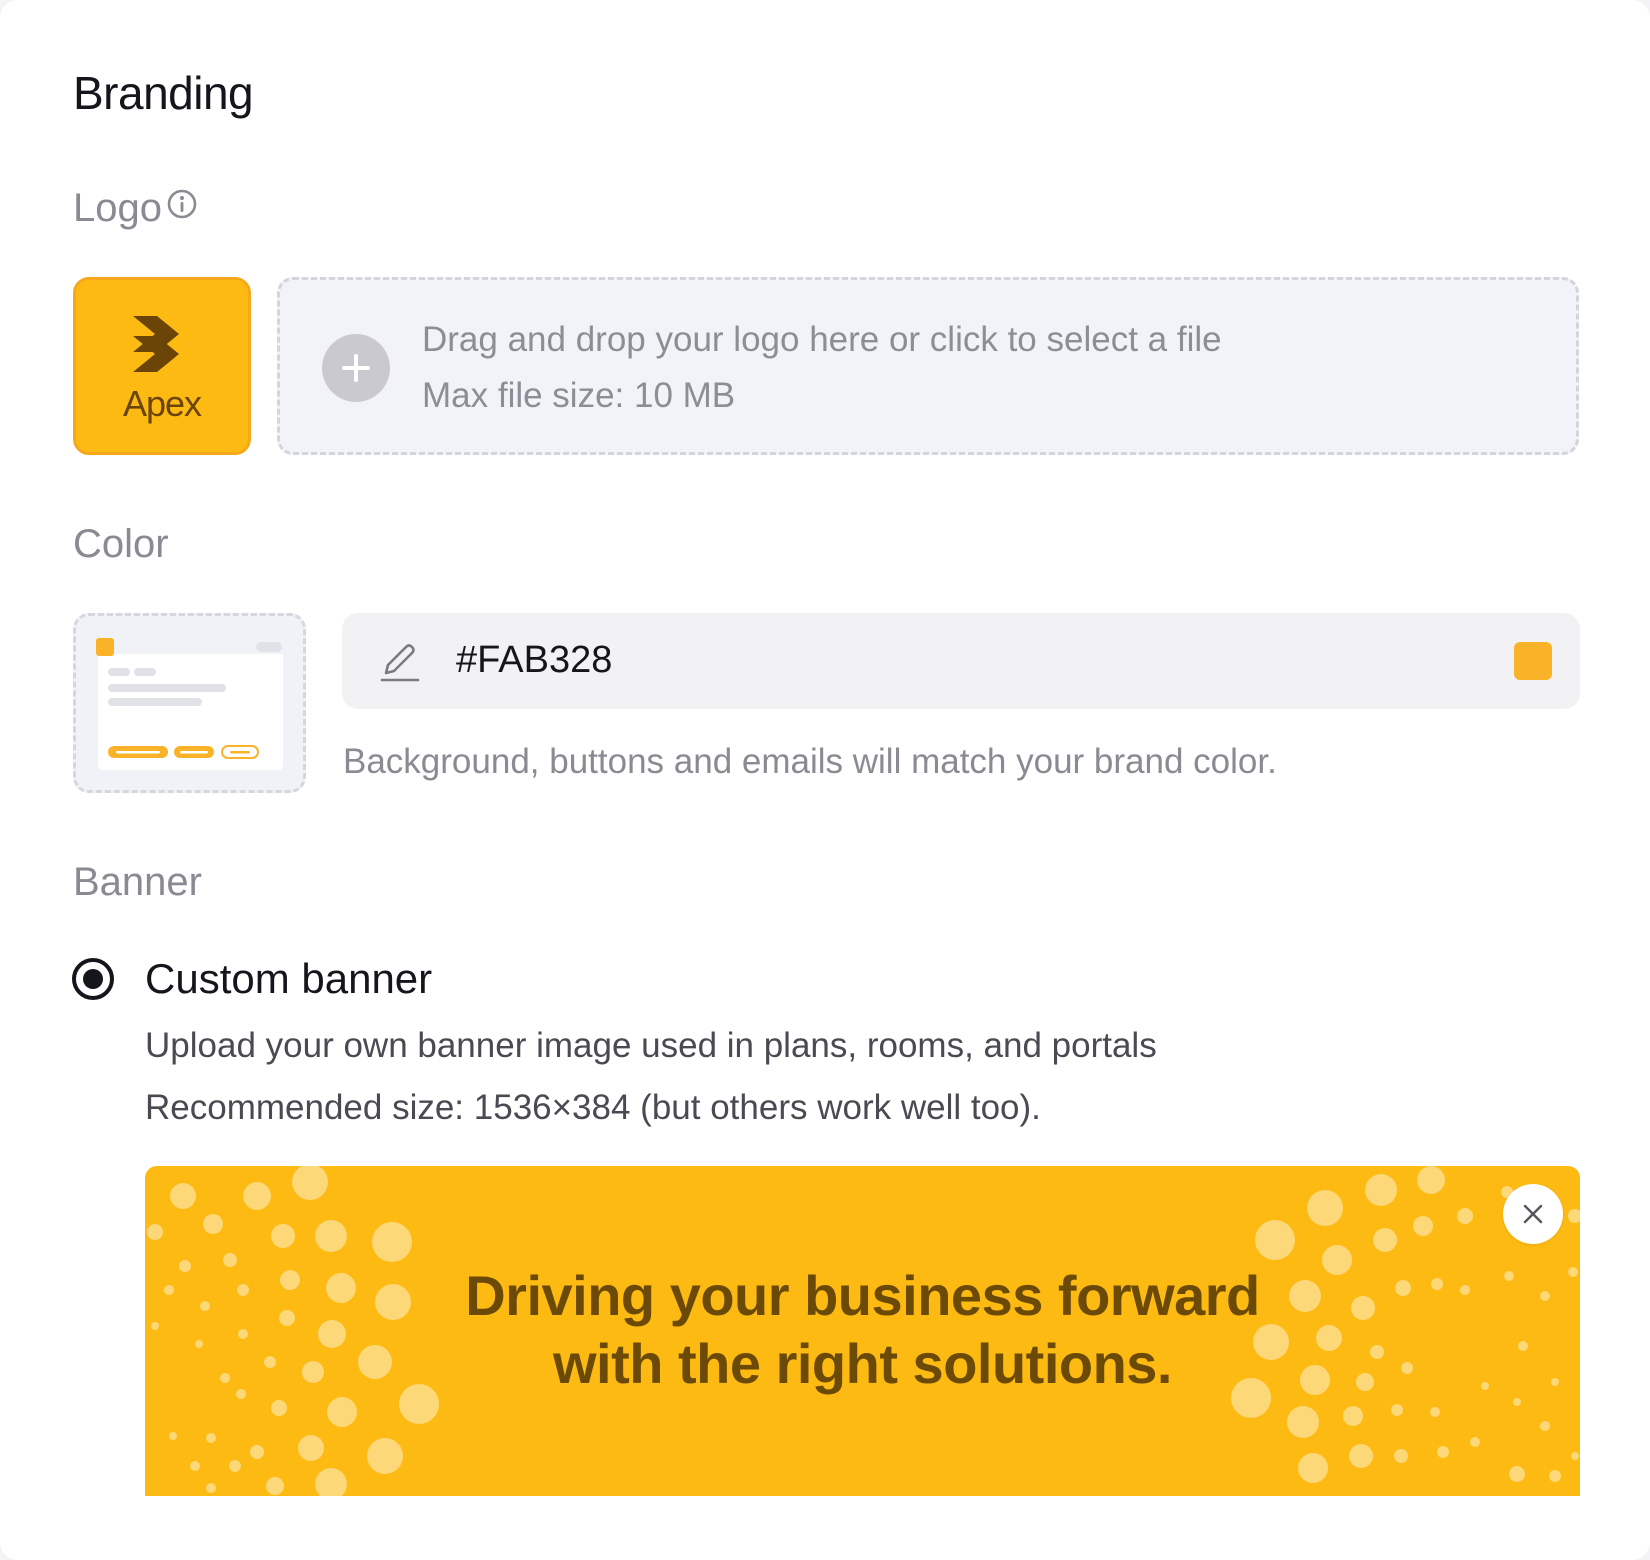  What do you see at coordinates (137, 882) in the screenshot?
I see `banner-label: Banner` at bounding box center [137, 882].